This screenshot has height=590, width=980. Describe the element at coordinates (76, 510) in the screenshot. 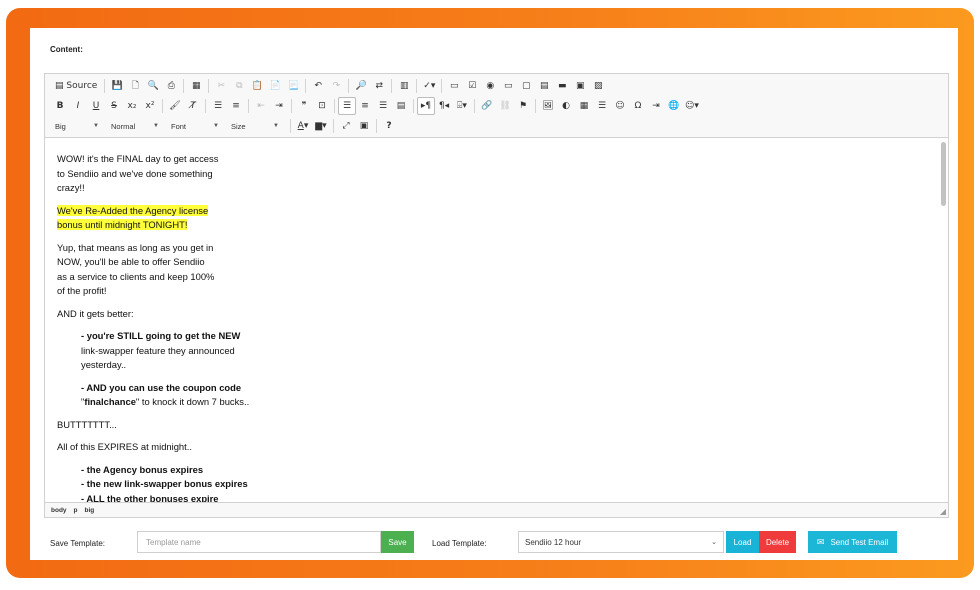

I see `path-item-p: p` at that location.